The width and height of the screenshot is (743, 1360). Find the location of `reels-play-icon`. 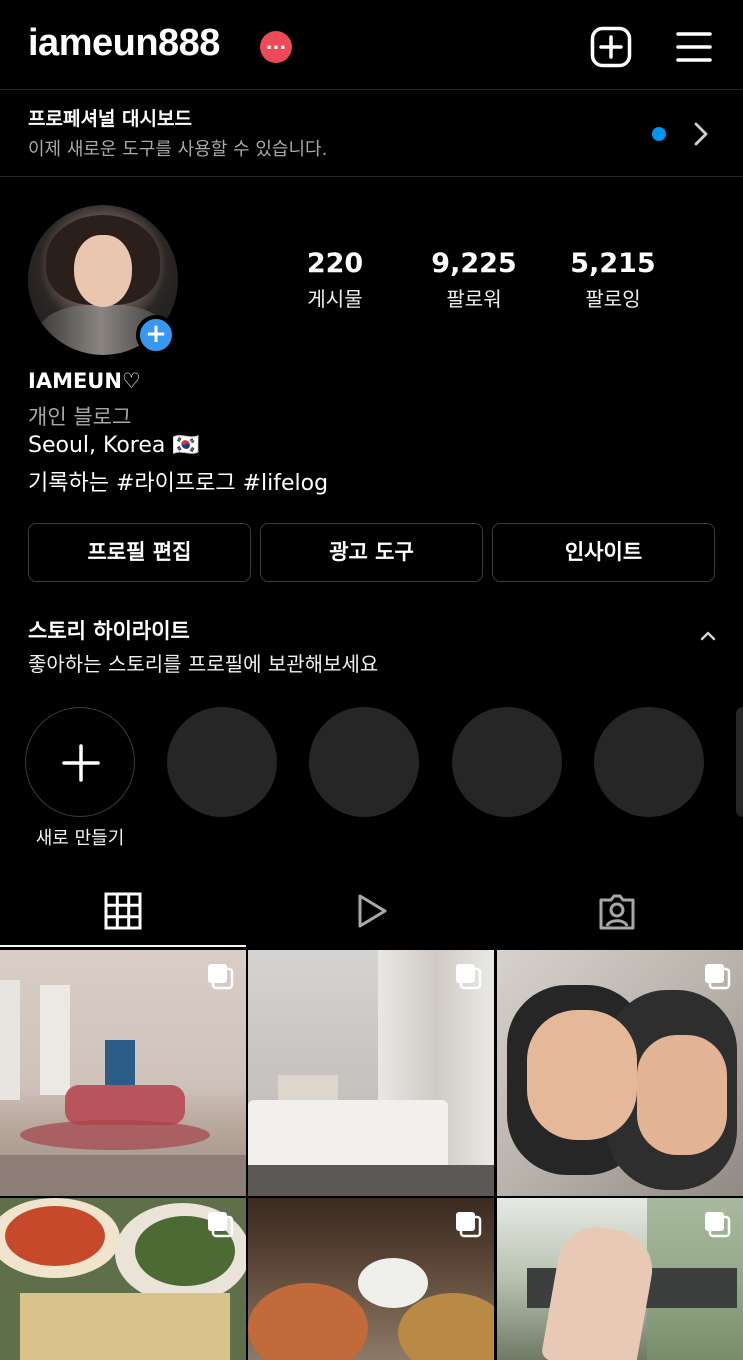

reels-play-icon is located at coordinates (372, 911).